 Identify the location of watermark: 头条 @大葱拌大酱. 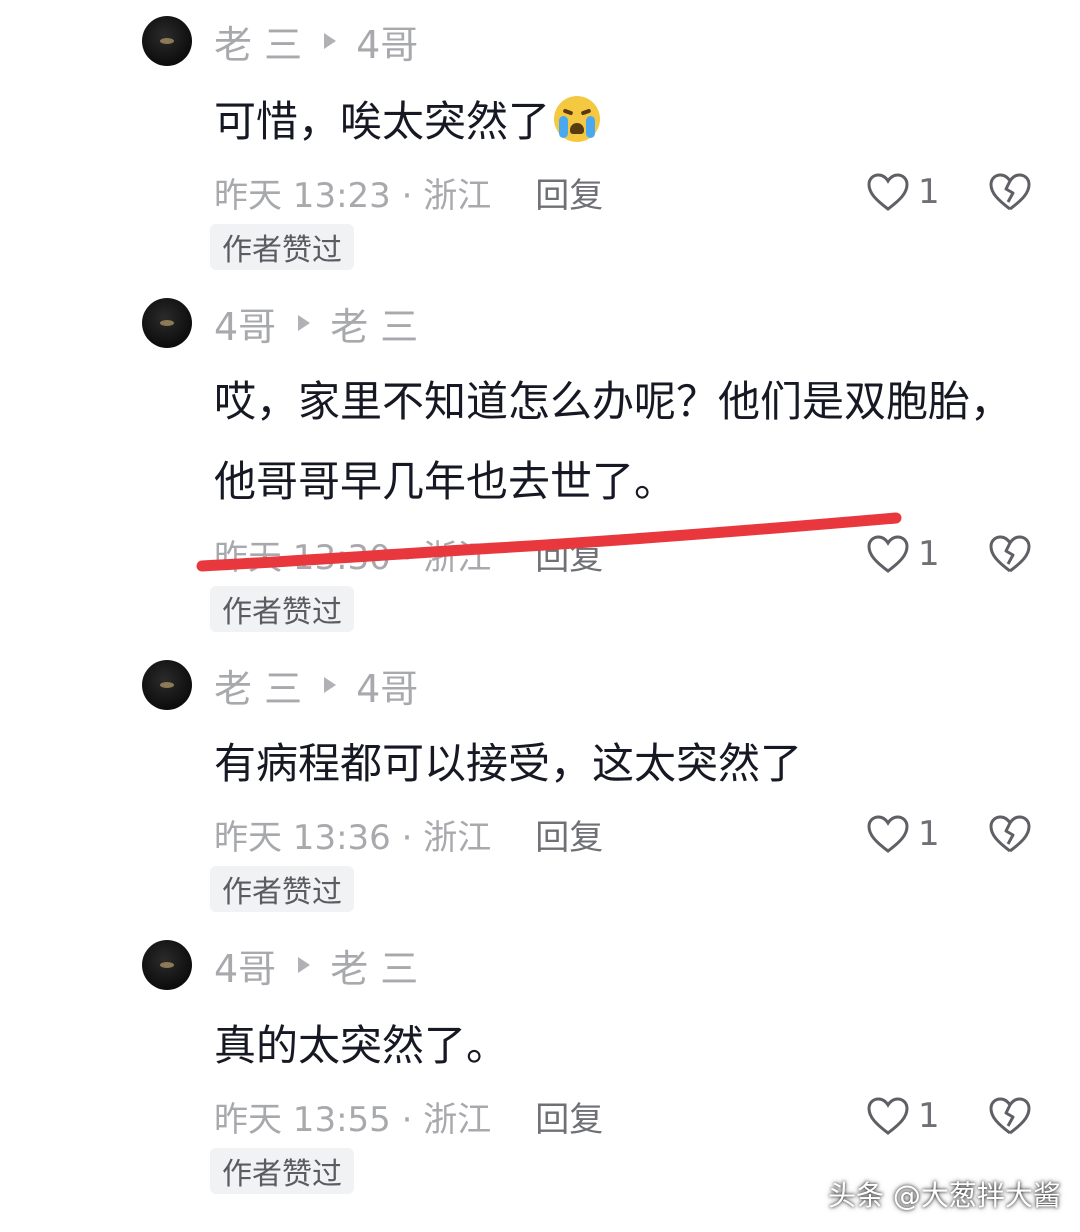
(944, 1195).